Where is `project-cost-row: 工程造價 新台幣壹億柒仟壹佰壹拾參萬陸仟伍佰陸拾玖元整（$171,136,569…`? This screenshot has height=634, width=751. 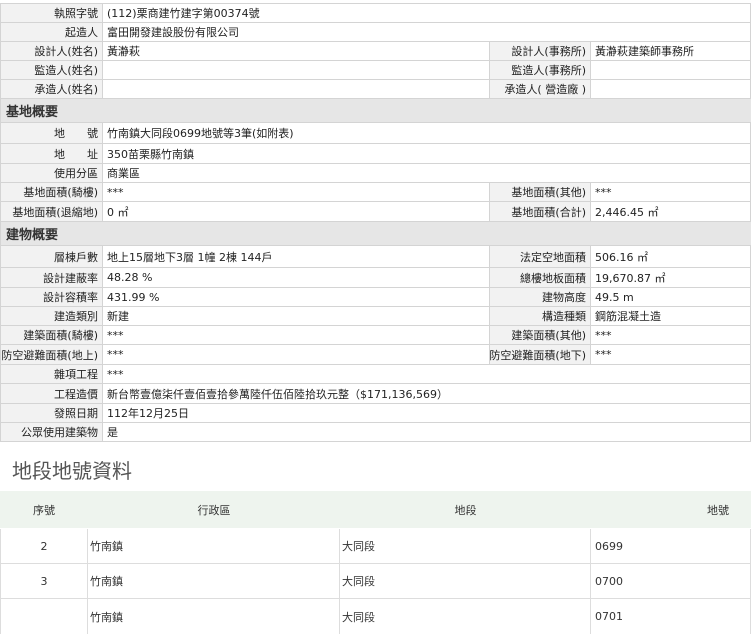 project-cost-row: 工程造價 新台幣壹億柒仟壹佰壹拾參萬陸仟伍佰陸拾玖元整（$171,136,569… is located at coordinates (375, 394).